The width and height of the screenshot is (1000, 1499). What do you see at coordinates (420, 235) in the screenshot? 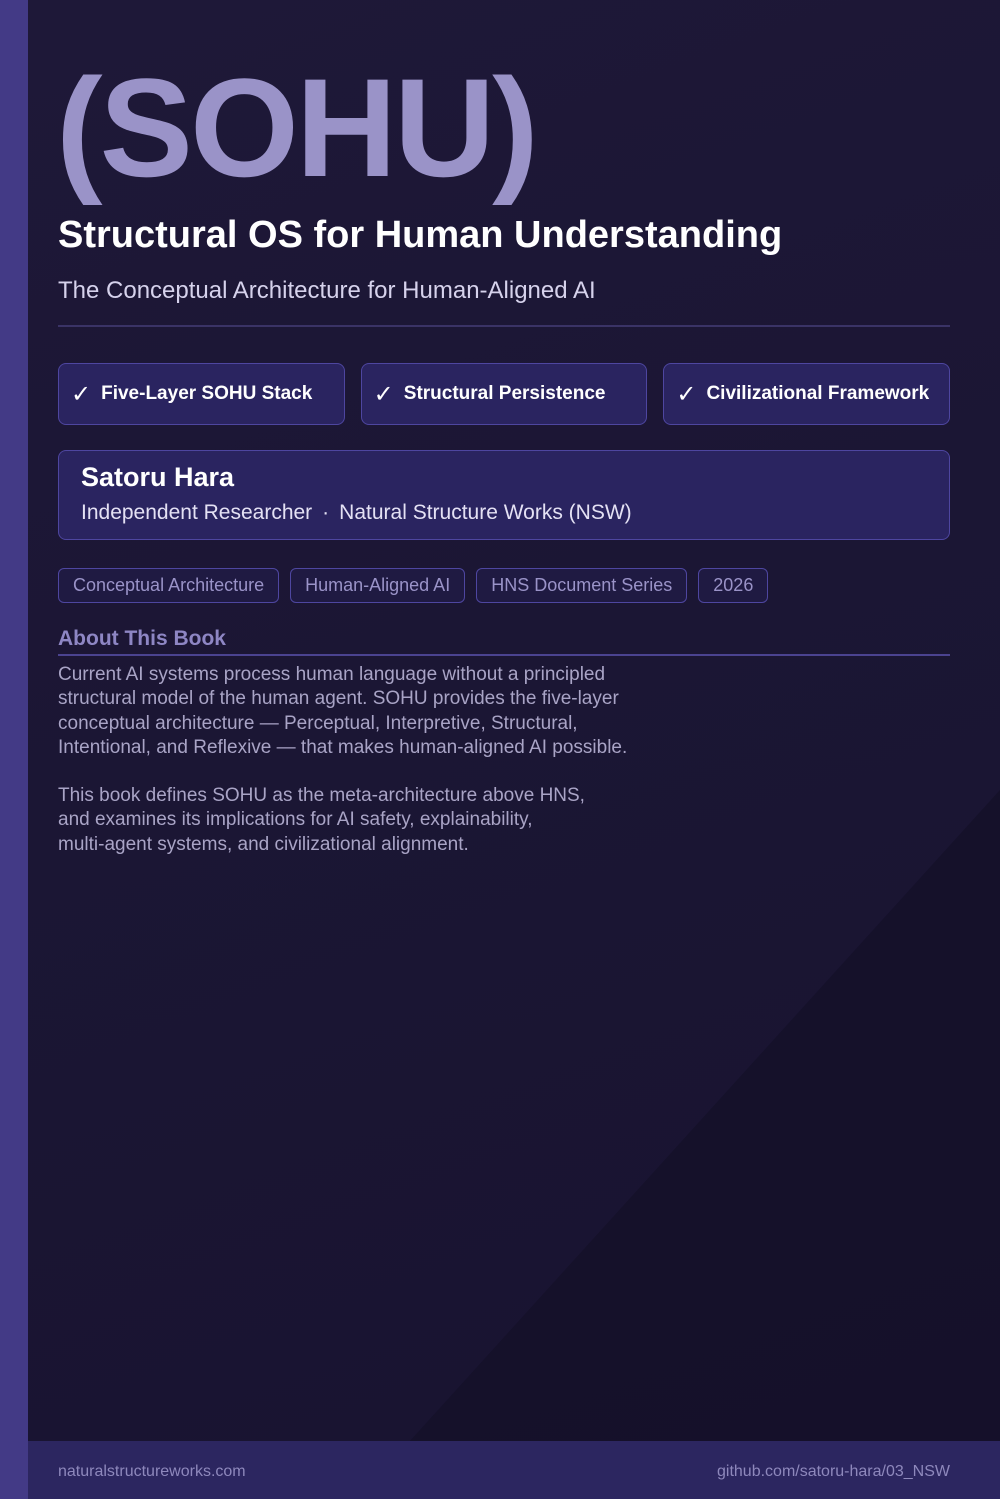
I see `book-subtitle: Structural OS for Human Understanding` at bounding box center [420, 235].